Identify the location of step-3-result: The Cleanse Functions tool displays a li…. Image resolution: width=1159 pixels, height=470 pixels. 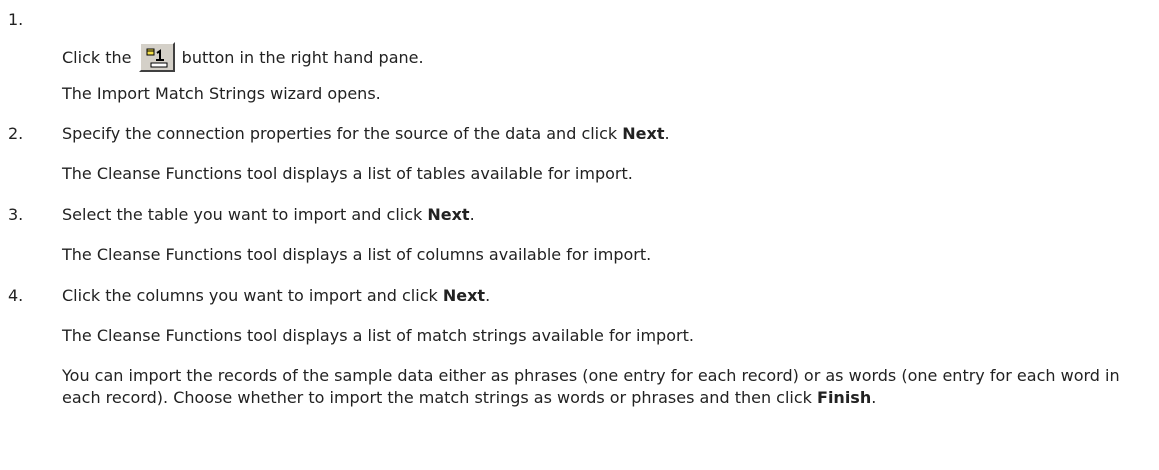
(357, 254).